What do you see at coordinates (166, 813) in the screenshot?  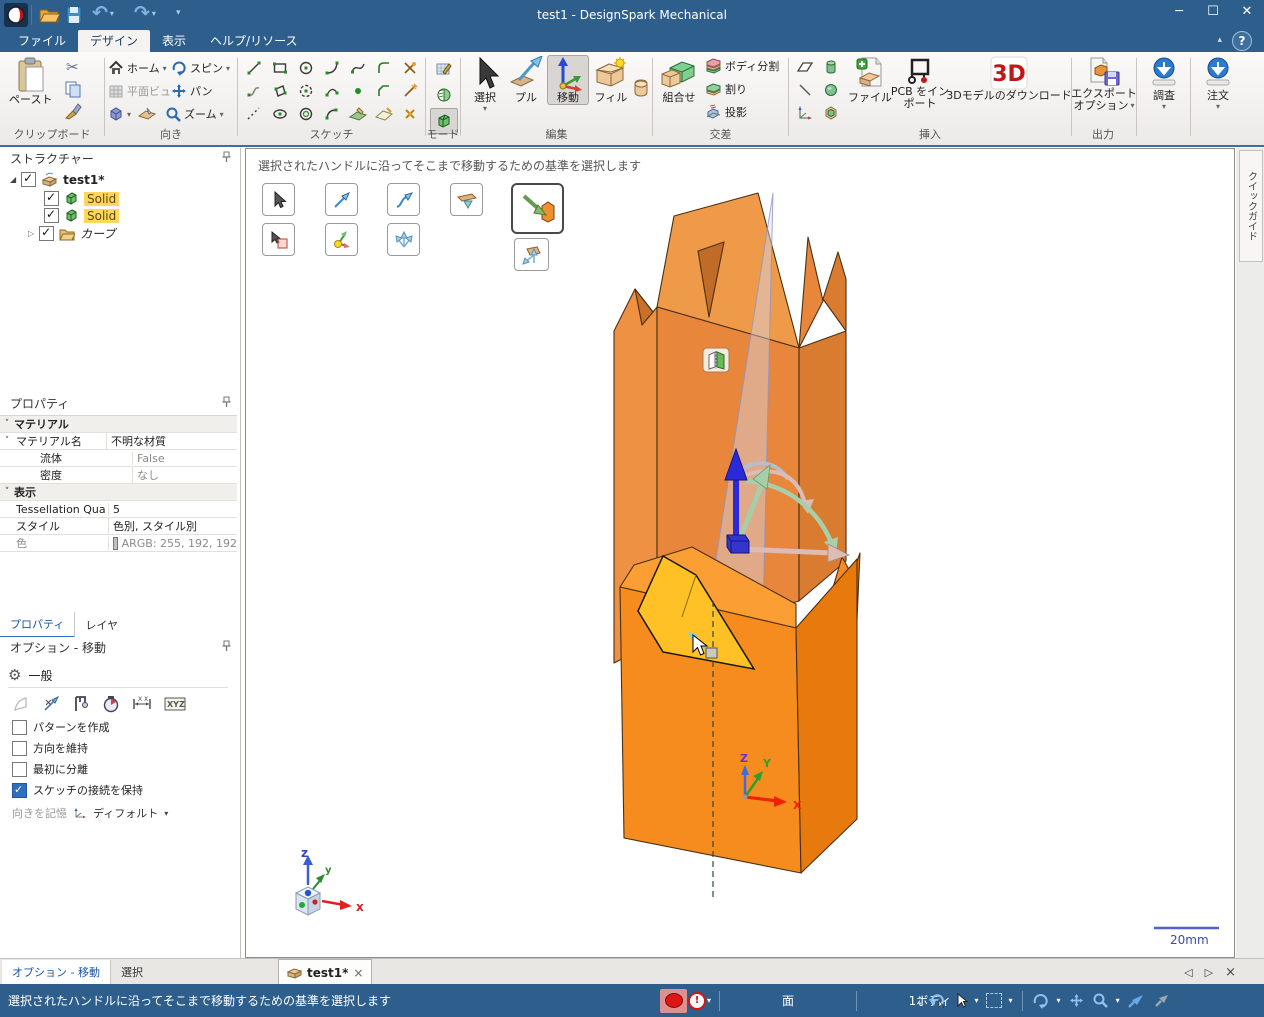 I see `orientation-dropdown-icon: ▾` at bounding box center [166, 813].